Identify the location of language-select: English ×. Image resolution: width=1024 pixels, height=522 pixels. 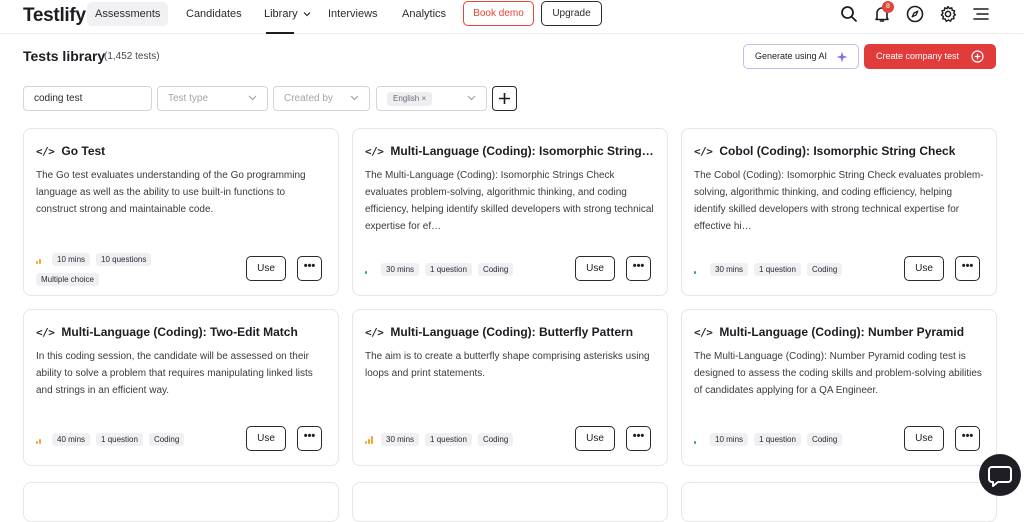
(431, 98).